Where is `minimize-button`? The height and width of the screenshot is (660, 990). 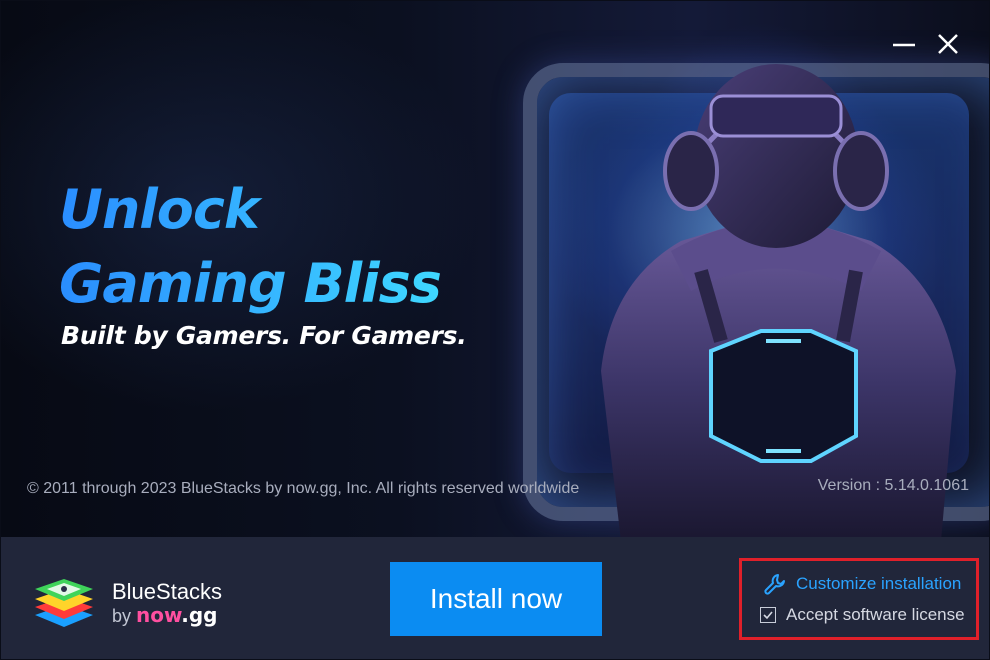
minimize-button is located at coordinates (904, 44).